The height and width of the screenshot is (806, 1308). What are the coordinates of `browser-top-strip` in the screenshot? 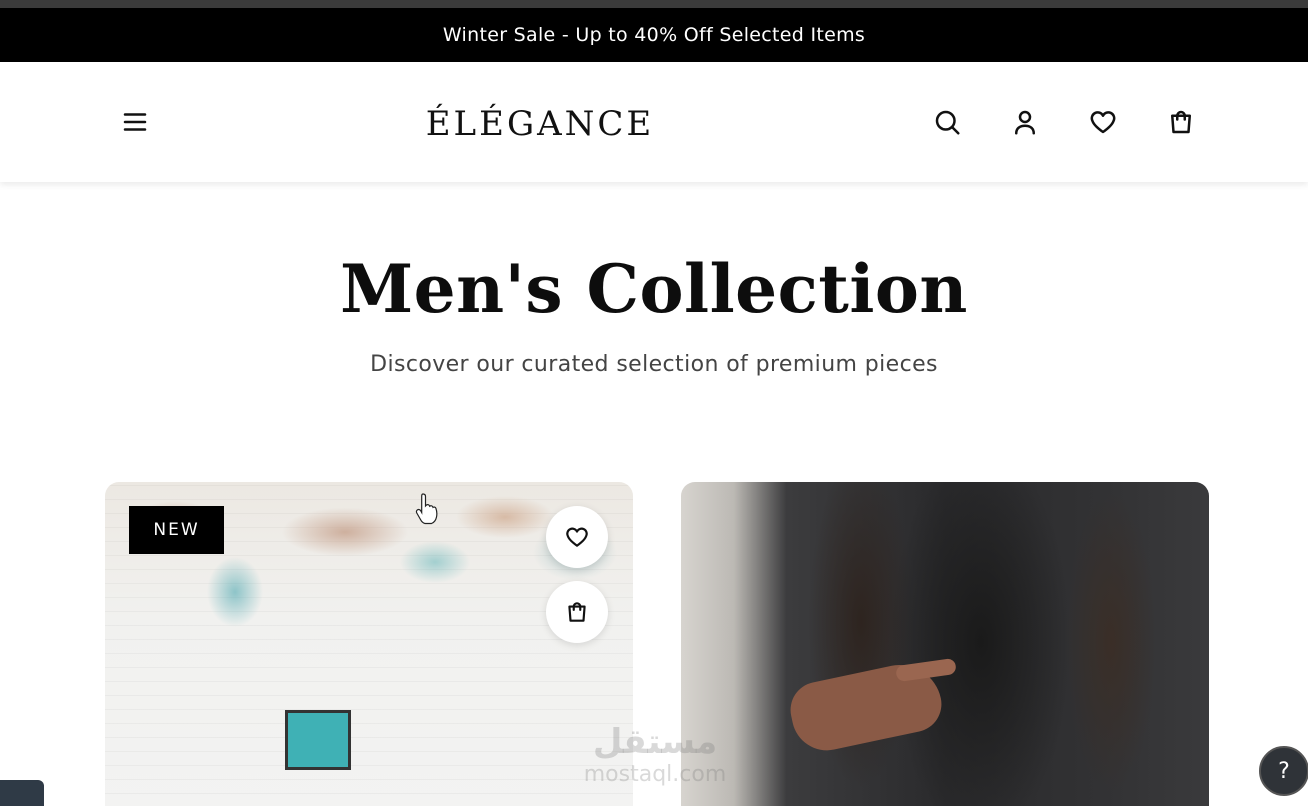 It's located at (654, 4).